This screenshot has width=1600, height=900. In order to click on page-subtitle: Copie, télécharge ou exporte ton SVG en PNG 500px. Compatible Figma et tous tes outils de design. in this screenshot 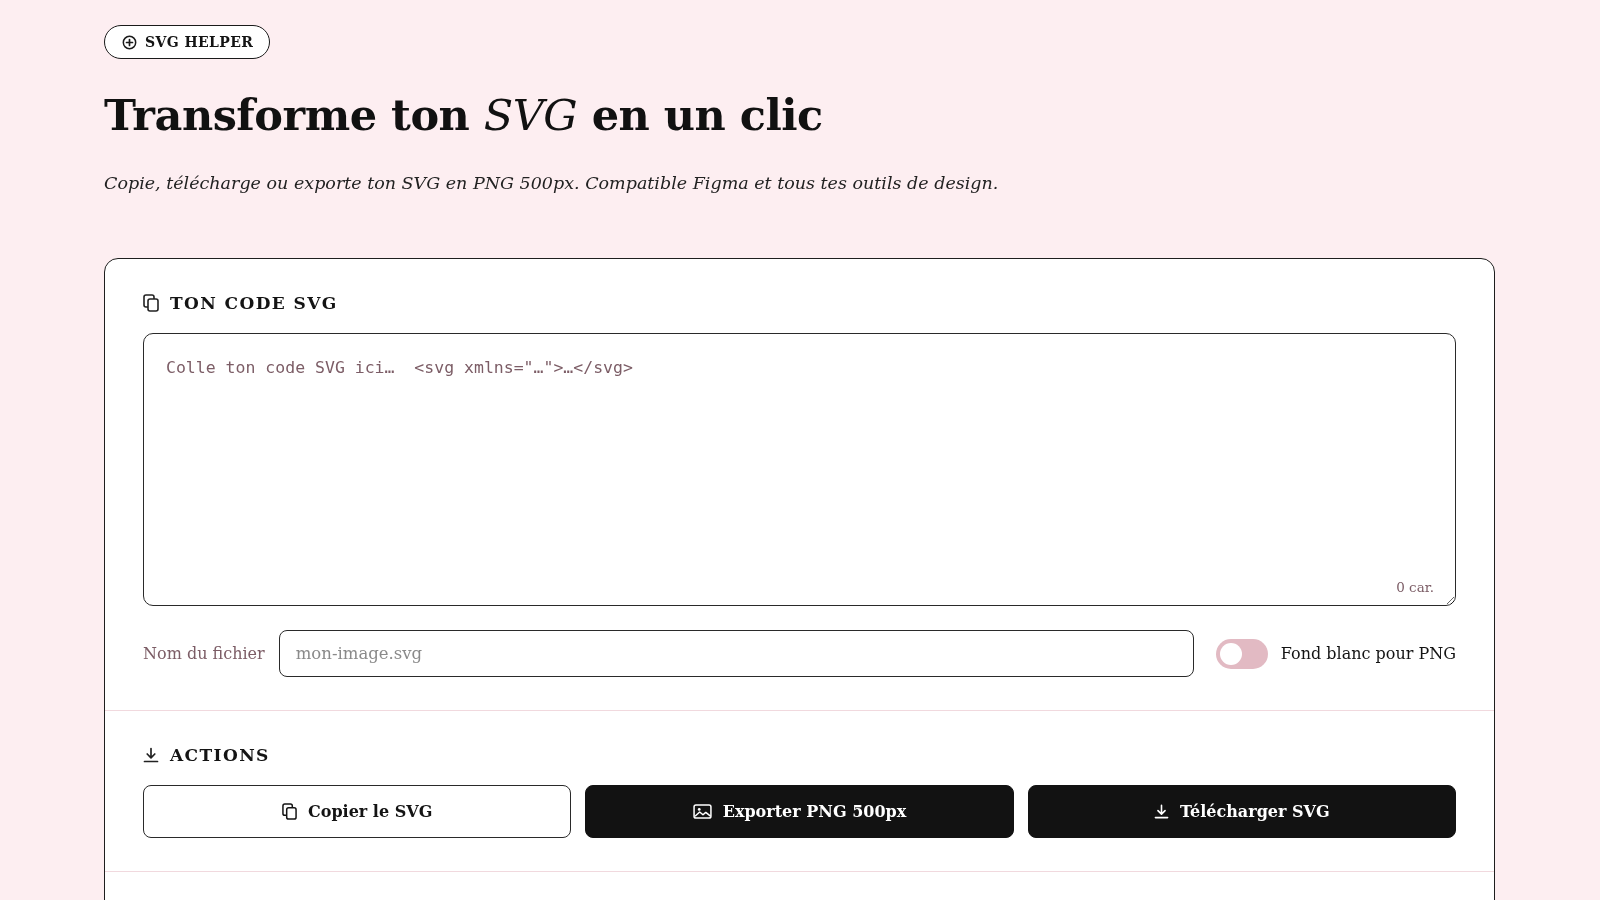, I will do `click(552, 183)`.